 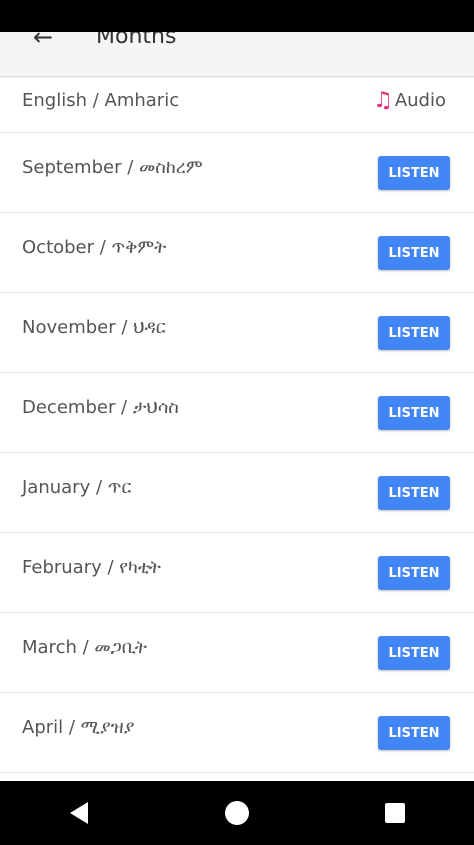 What do you see at coordinates (237, 104) in the screenshot?
I see `list-header: English / Amharic ♫ Audio` at bounding box center [237, 104].